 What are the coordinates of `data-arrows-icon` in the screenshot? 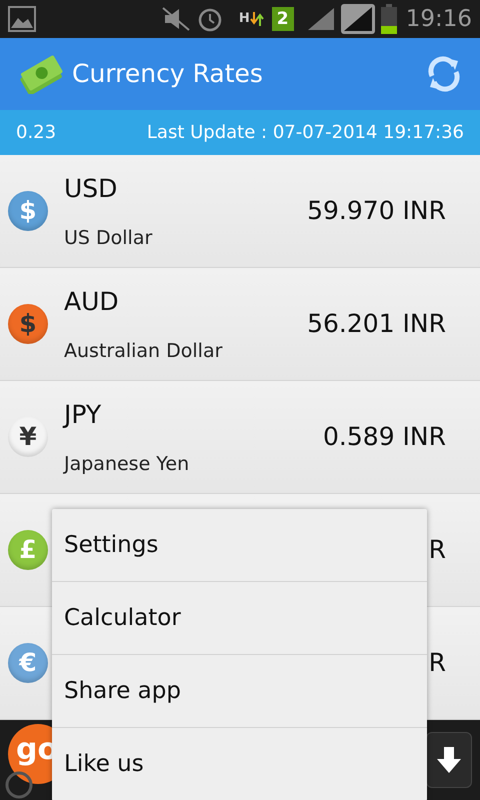 It's located at (257, 19).